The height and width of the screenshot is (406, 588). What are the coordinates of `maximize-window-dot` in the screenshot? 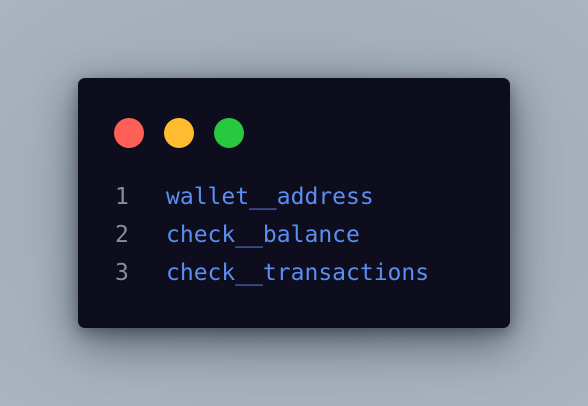 It's located at (229, 133).